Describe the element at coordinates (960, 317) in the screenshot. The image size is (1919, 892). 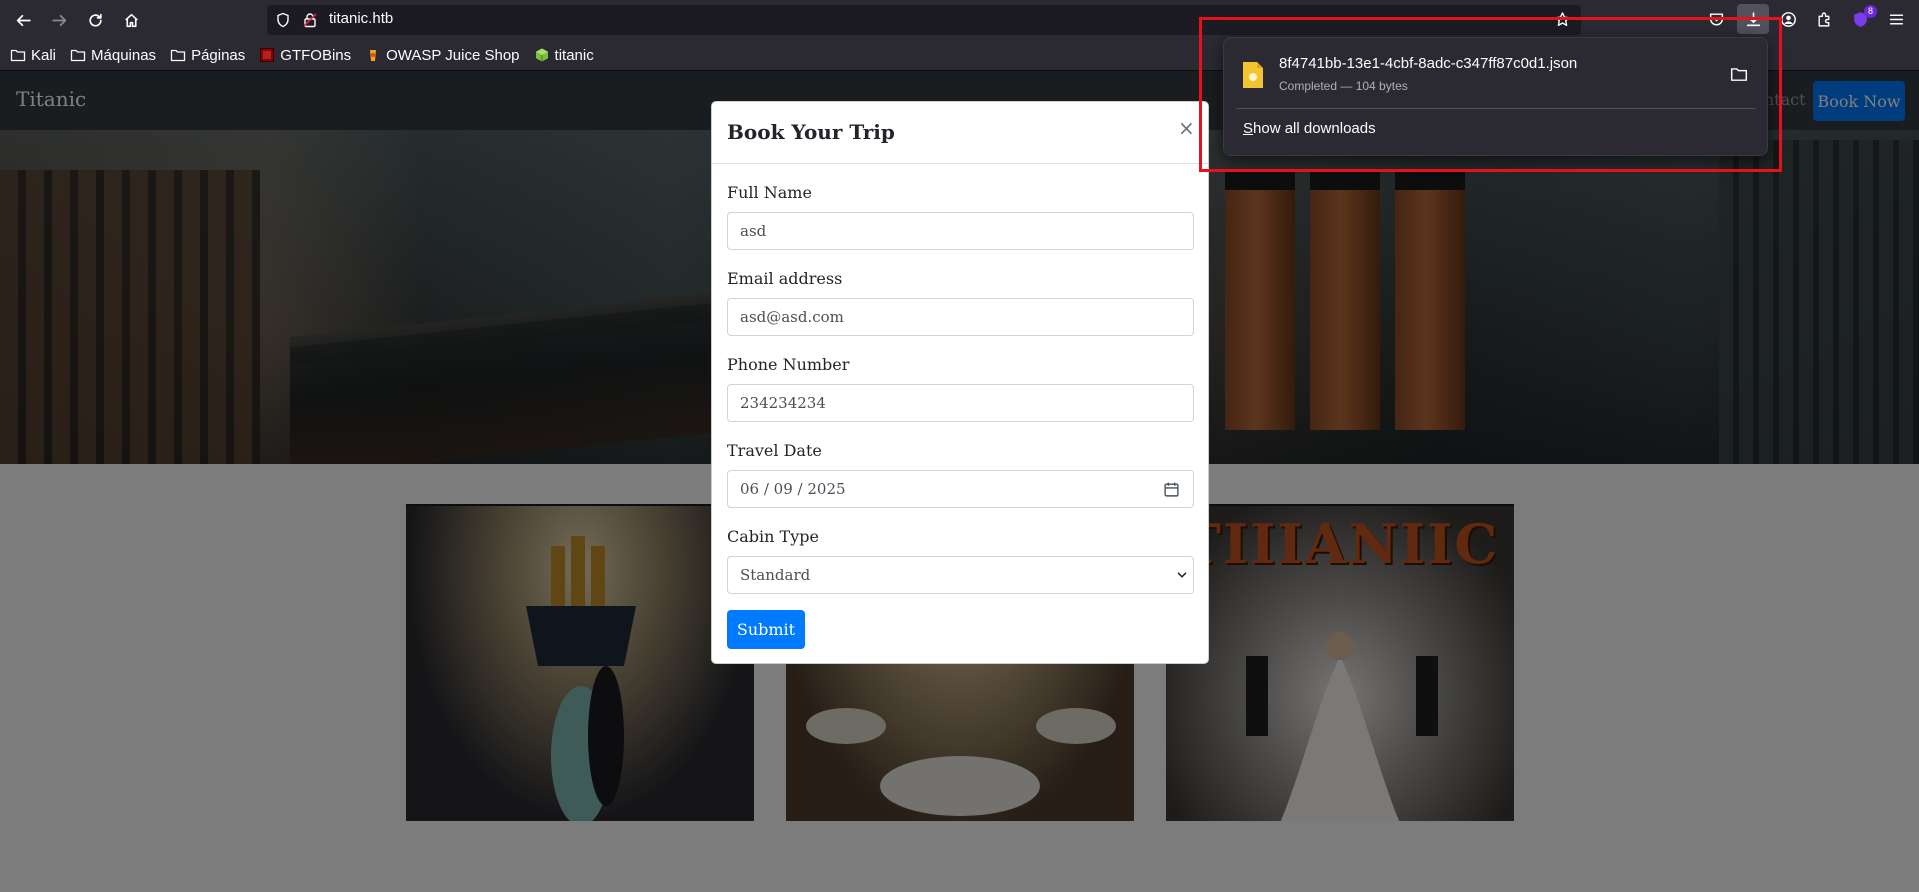
I see `email-input: asd@asd.com` at that location.